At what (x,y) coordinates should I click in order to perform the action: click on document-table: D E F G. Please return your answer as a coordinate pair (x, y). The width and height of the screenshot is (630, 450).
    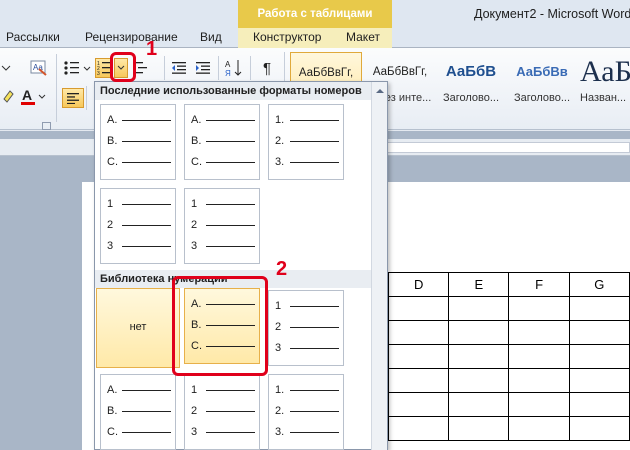
    Looking at the image, I should click on (508, 356).